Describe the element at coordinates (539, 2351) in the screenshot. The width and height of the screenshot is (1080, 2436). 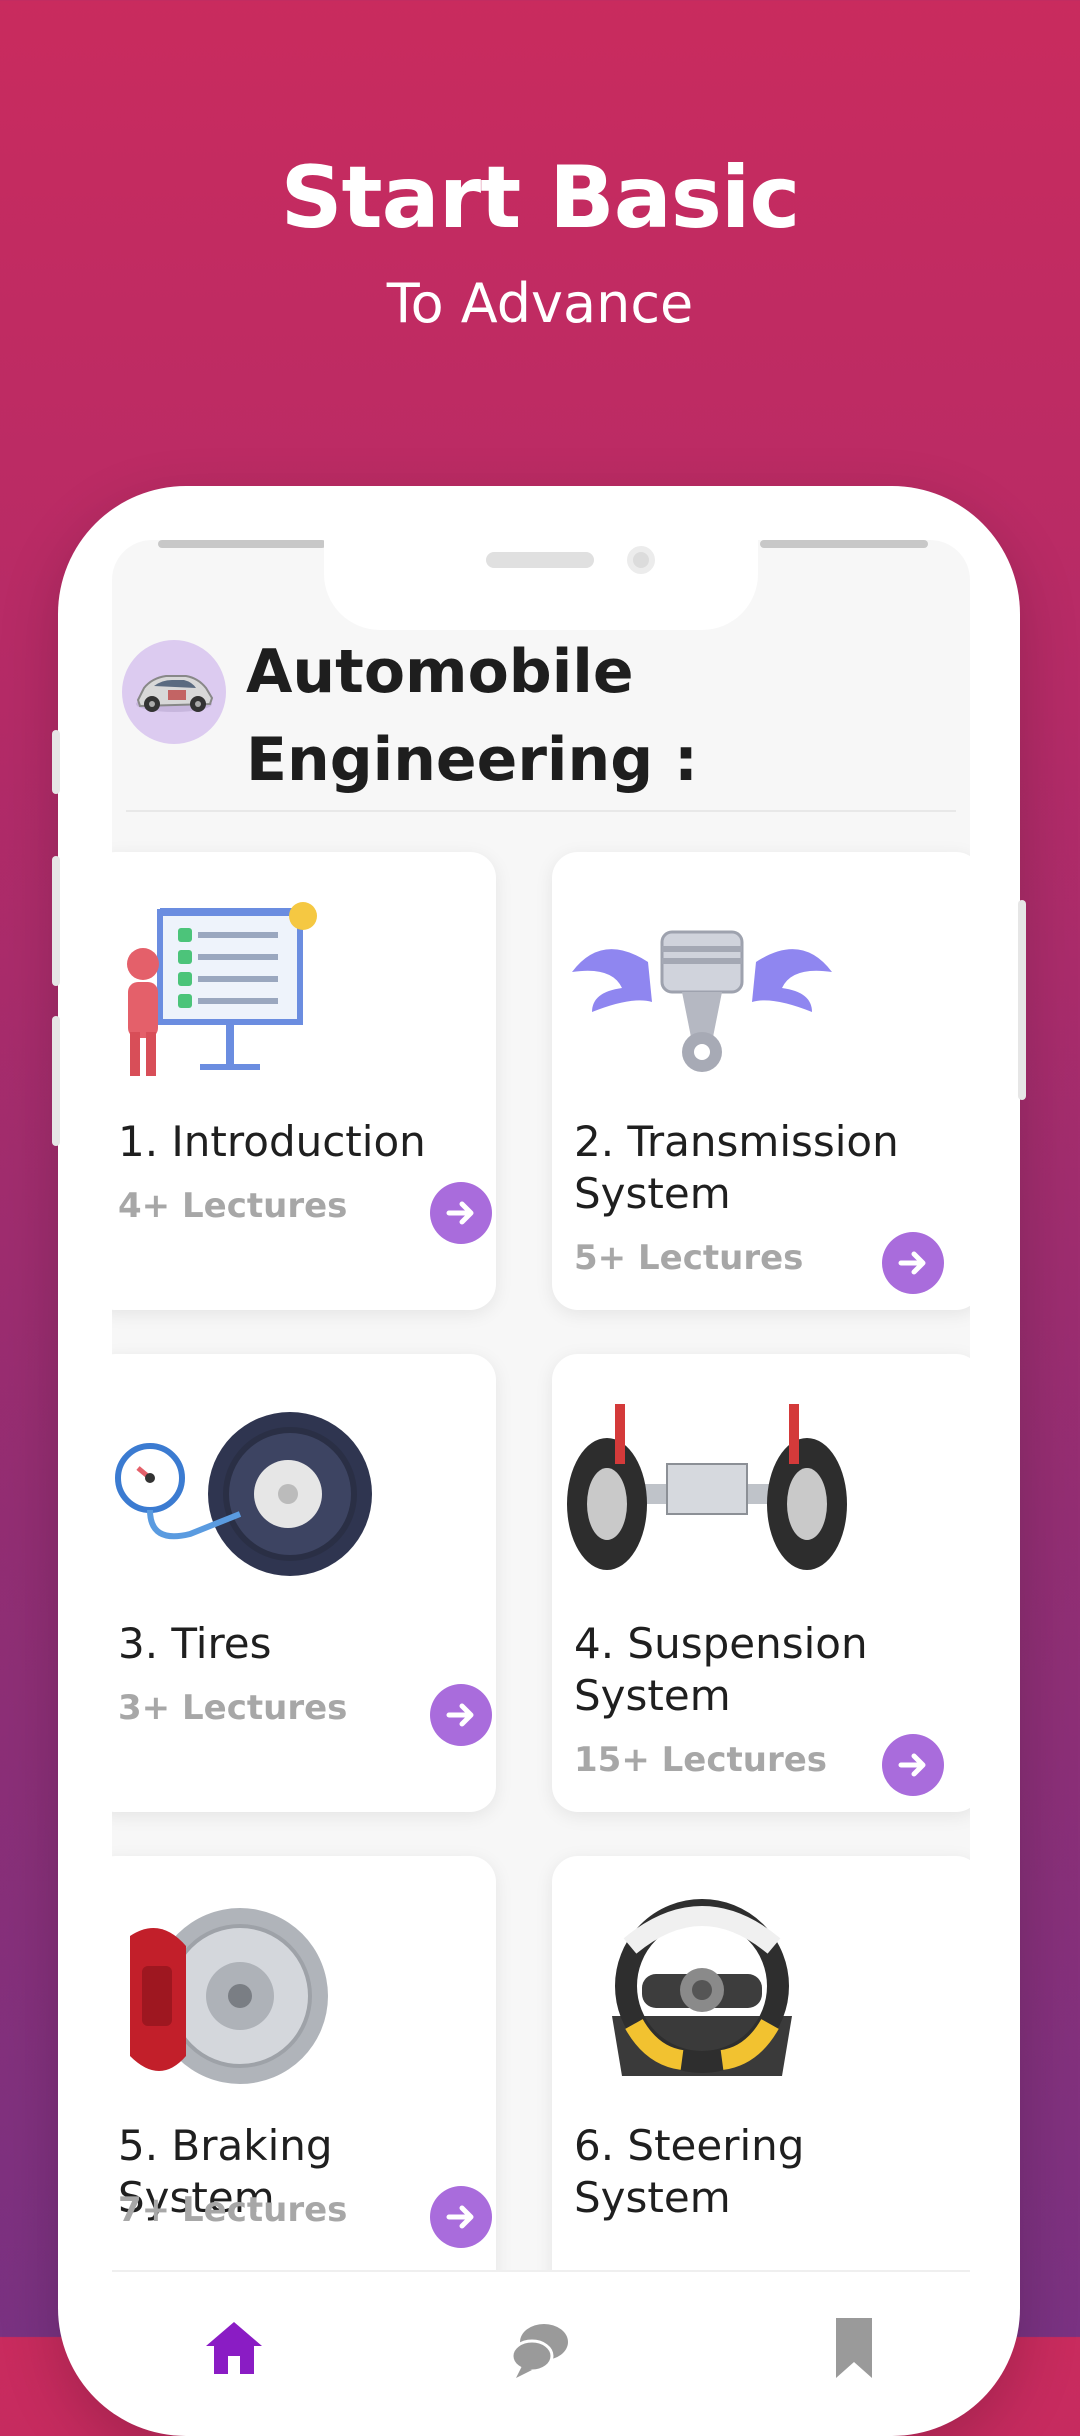
I see `chat-icon` at that location.